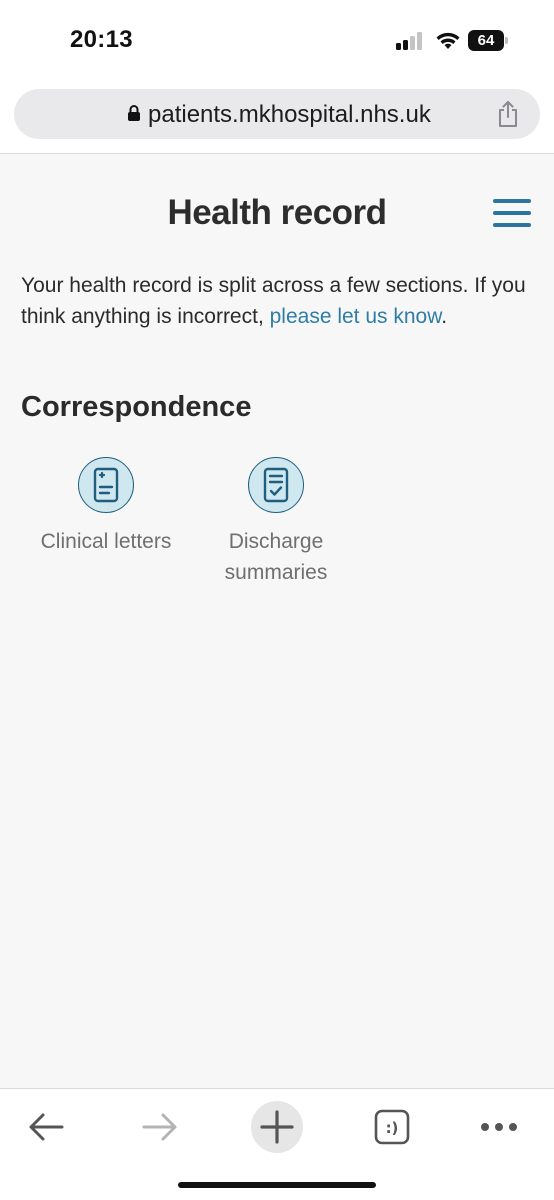  I want to click on more-button, so click(499, 1127).